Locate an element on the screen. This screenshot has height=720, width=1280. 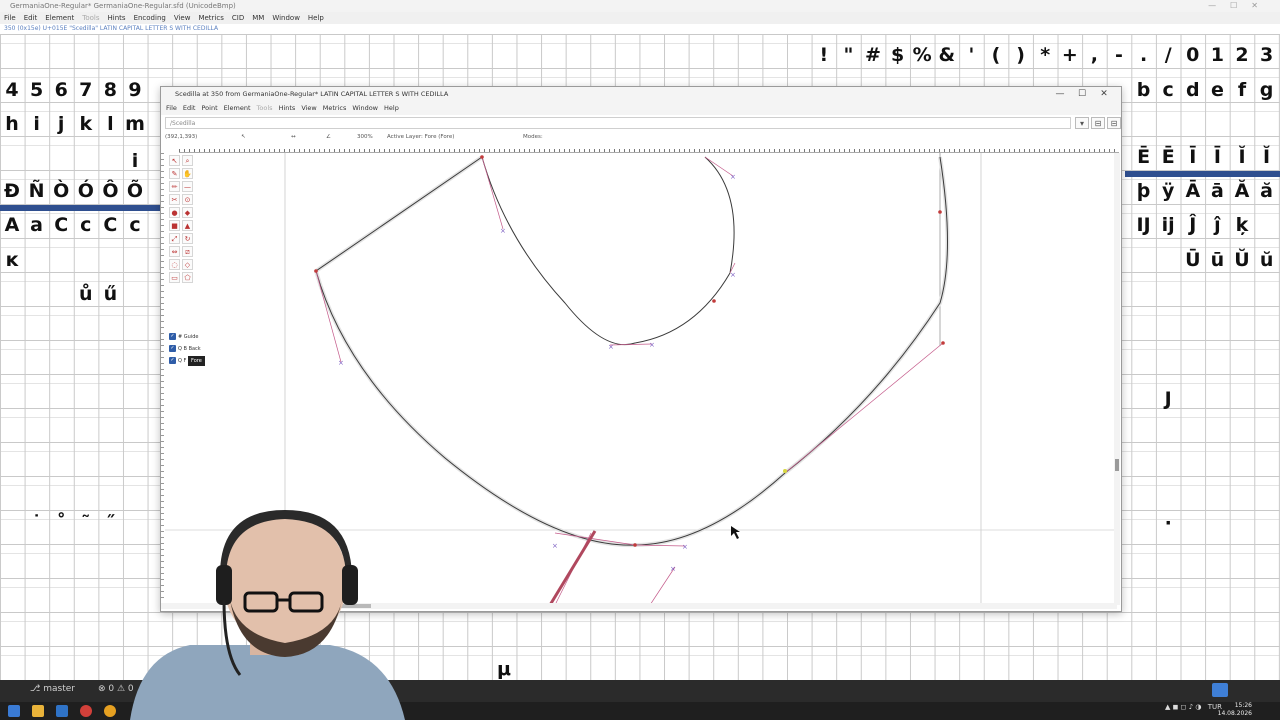
glyph-cell: , is located at coordinates (1094, 55).